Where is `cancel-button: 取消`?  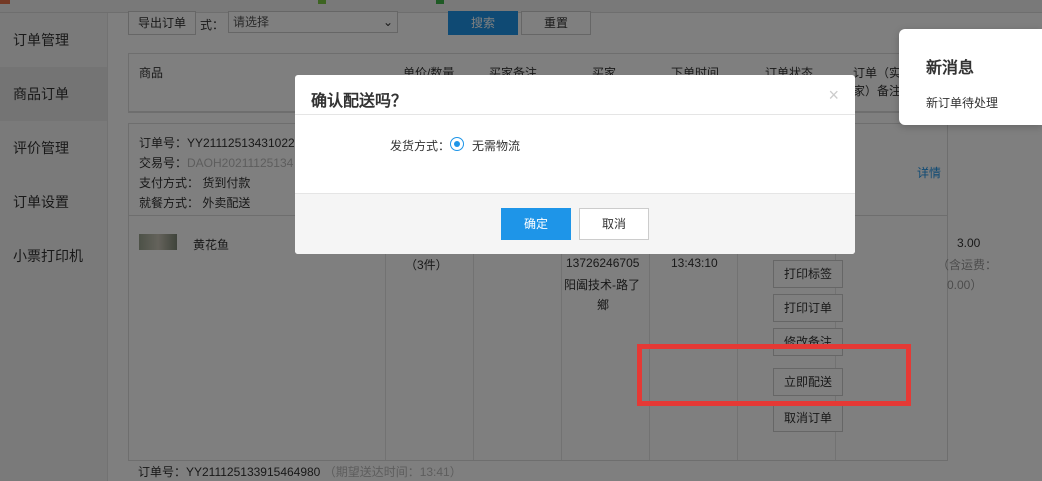 cancel-button: 取消 is located at coordinates (614, 224).